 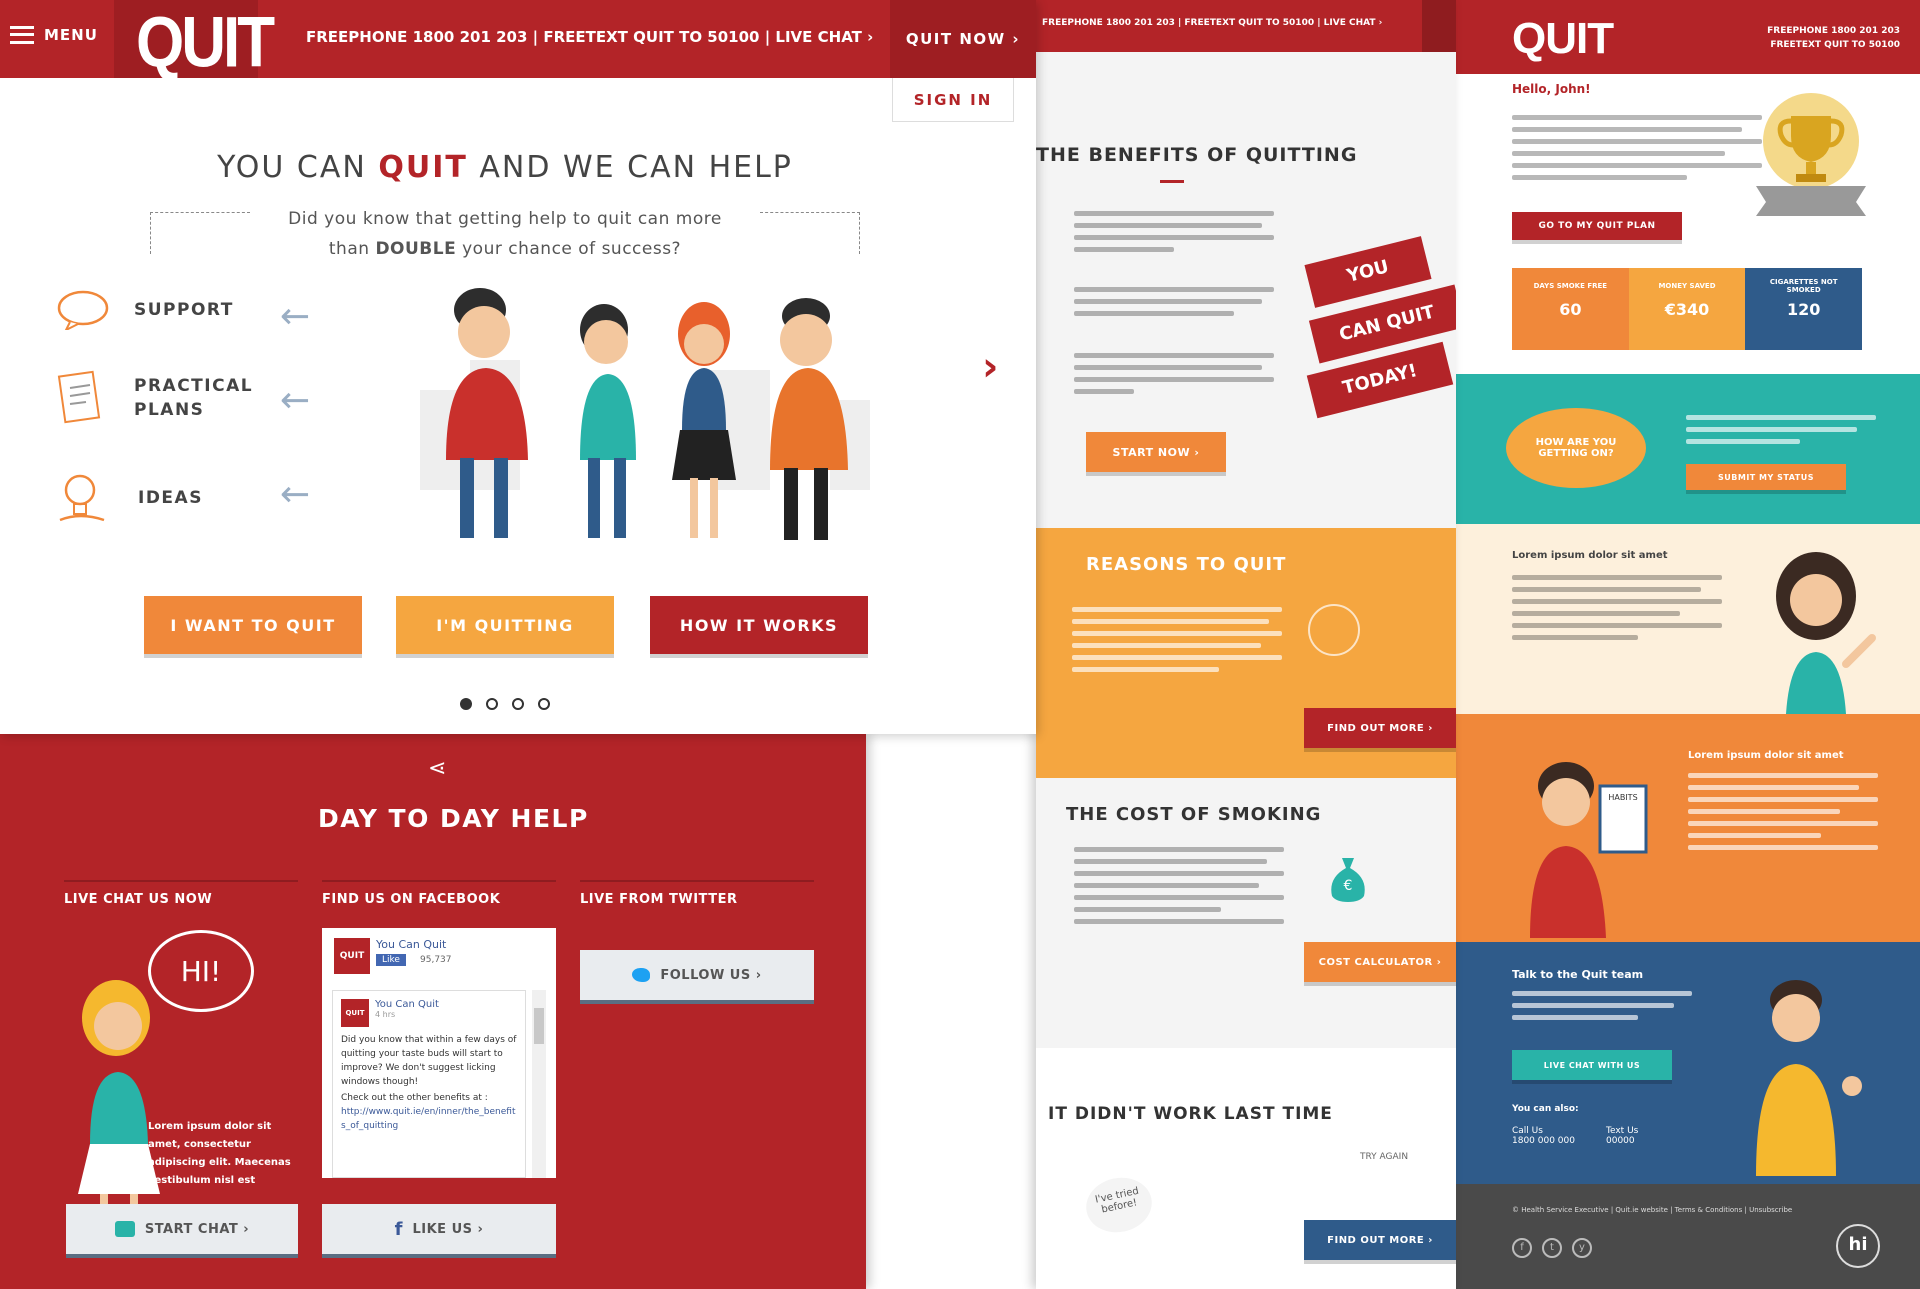 What do you see at coordinates (253, 625) in the screenshot?
I see `i-want-to-quit-button: I WANT TO QUIT` at bounding box center [253, 625].